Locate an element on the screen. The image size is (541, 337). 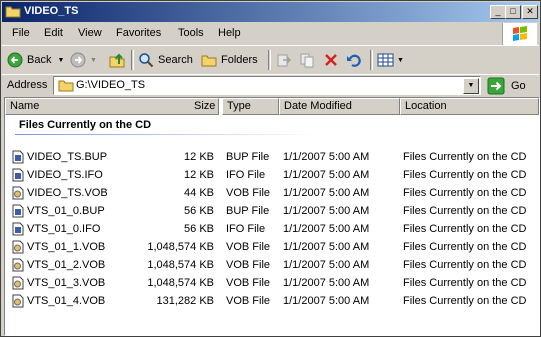
window-title: VIDEO_TS is located at coordinates (51, 11).